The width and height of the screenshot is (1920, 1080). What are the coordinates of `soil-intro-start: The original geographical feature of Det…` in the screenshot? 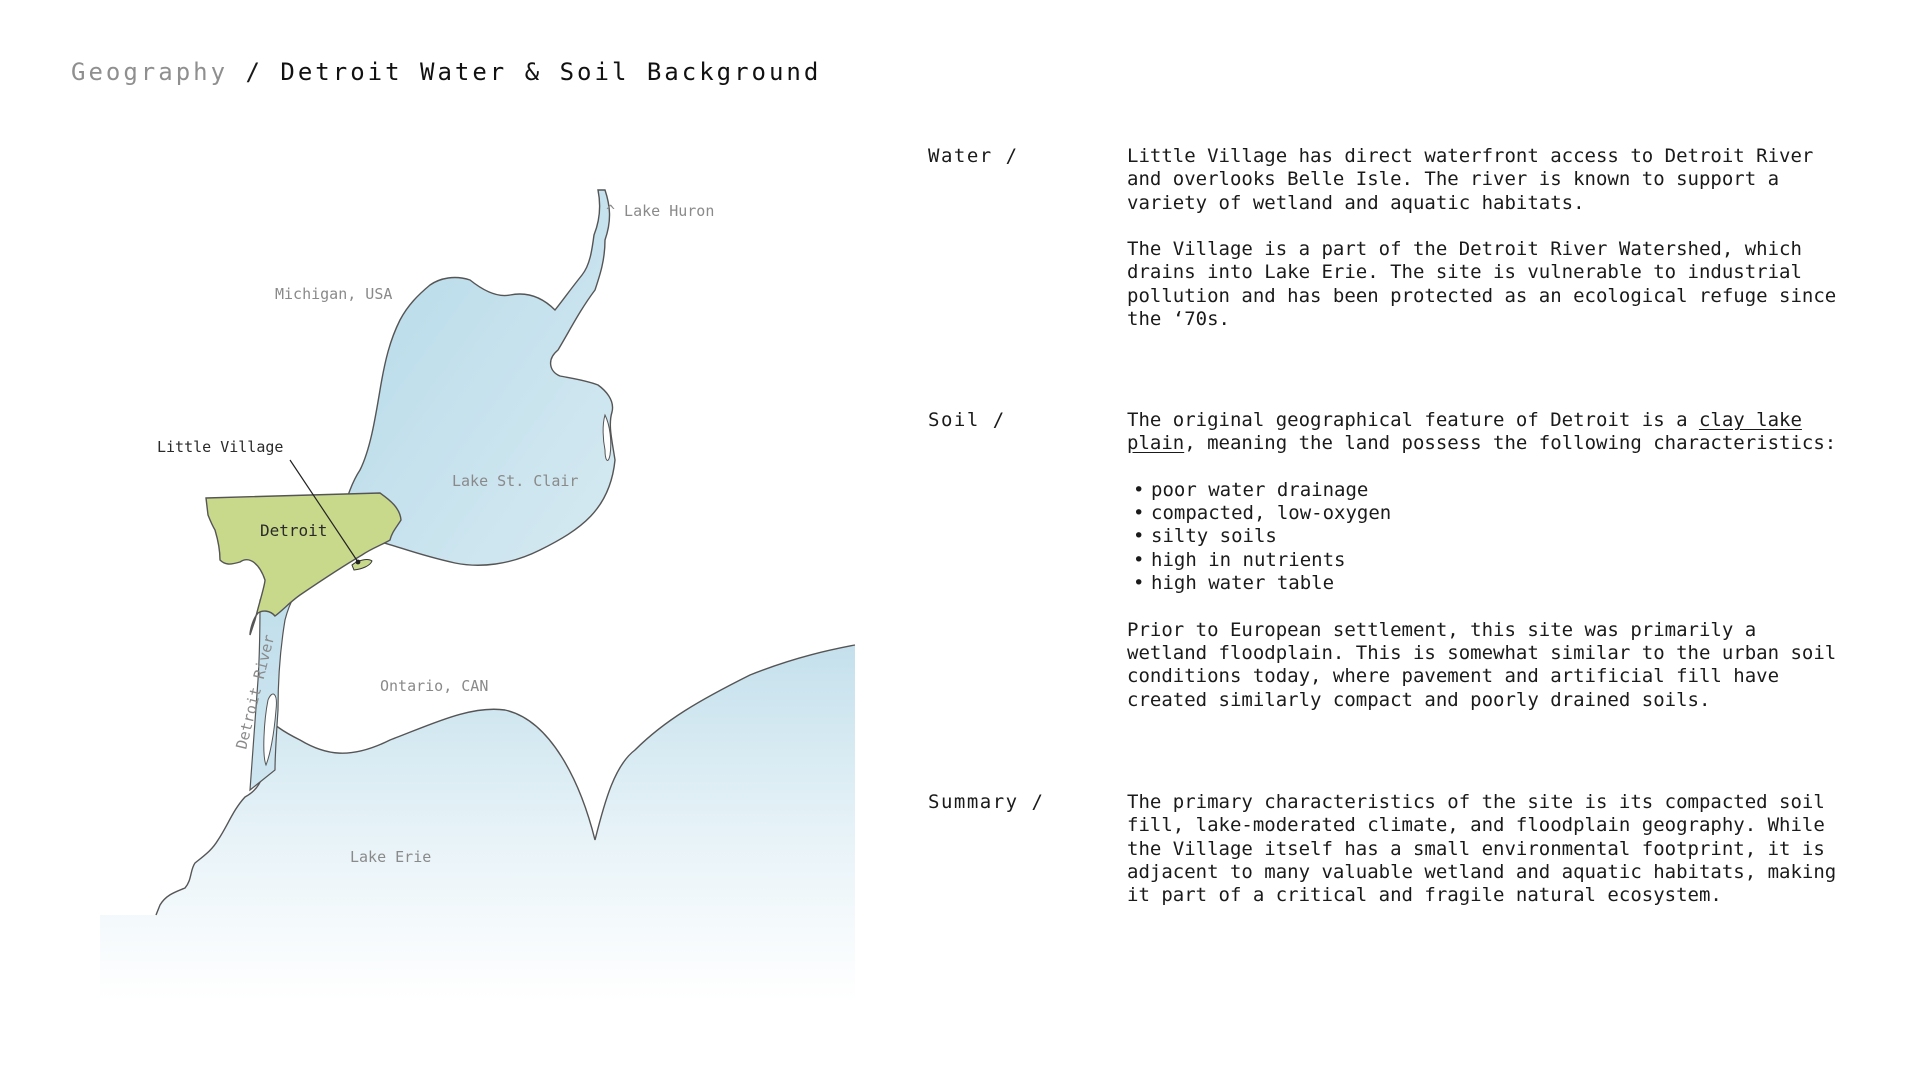 It's located at (1413, 420).